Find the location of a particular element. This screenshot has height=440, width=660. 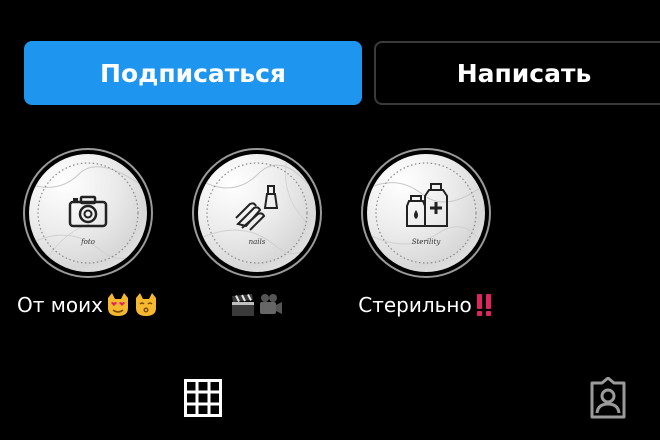

medicine-bottles-icon is located at coordinates (427, 205).